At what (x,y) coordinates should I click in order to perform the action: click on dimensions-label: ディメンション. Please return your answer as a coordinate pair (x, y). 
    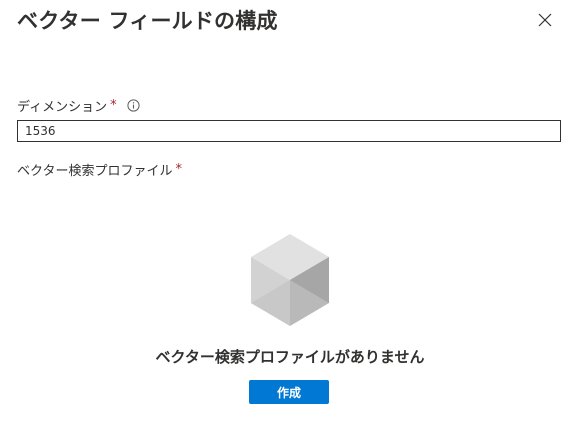
    Looking at the image, I should click on (62, 107).